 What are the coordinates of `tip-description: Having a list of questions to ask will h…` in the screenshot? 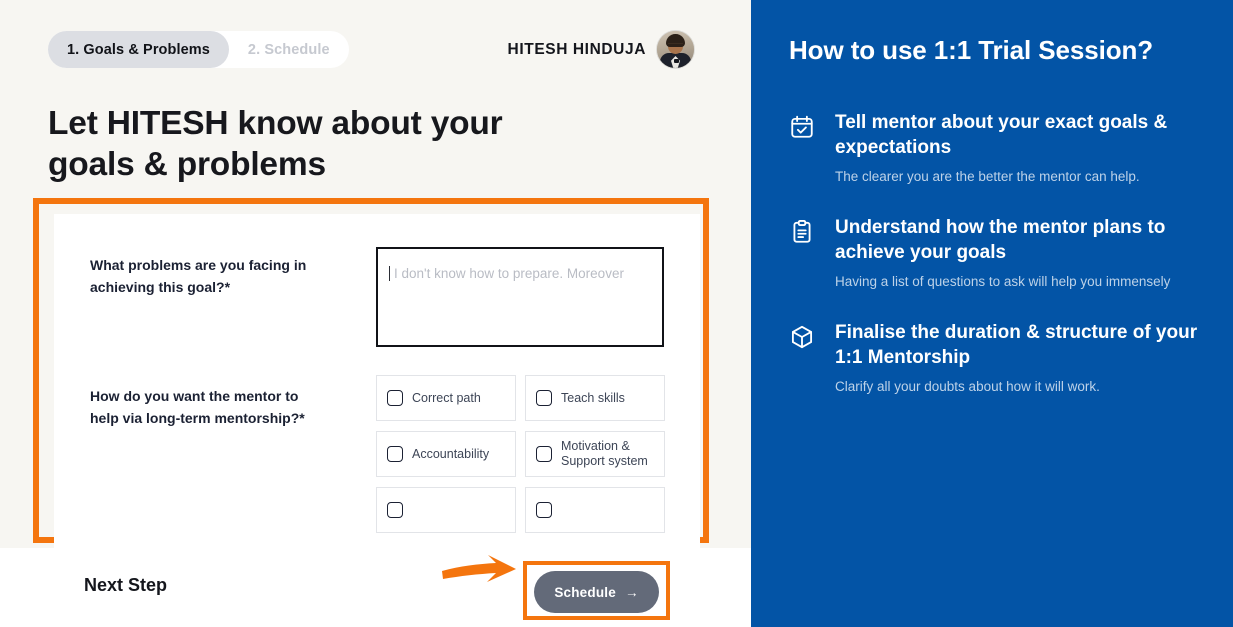 It's located at (1003, 281).